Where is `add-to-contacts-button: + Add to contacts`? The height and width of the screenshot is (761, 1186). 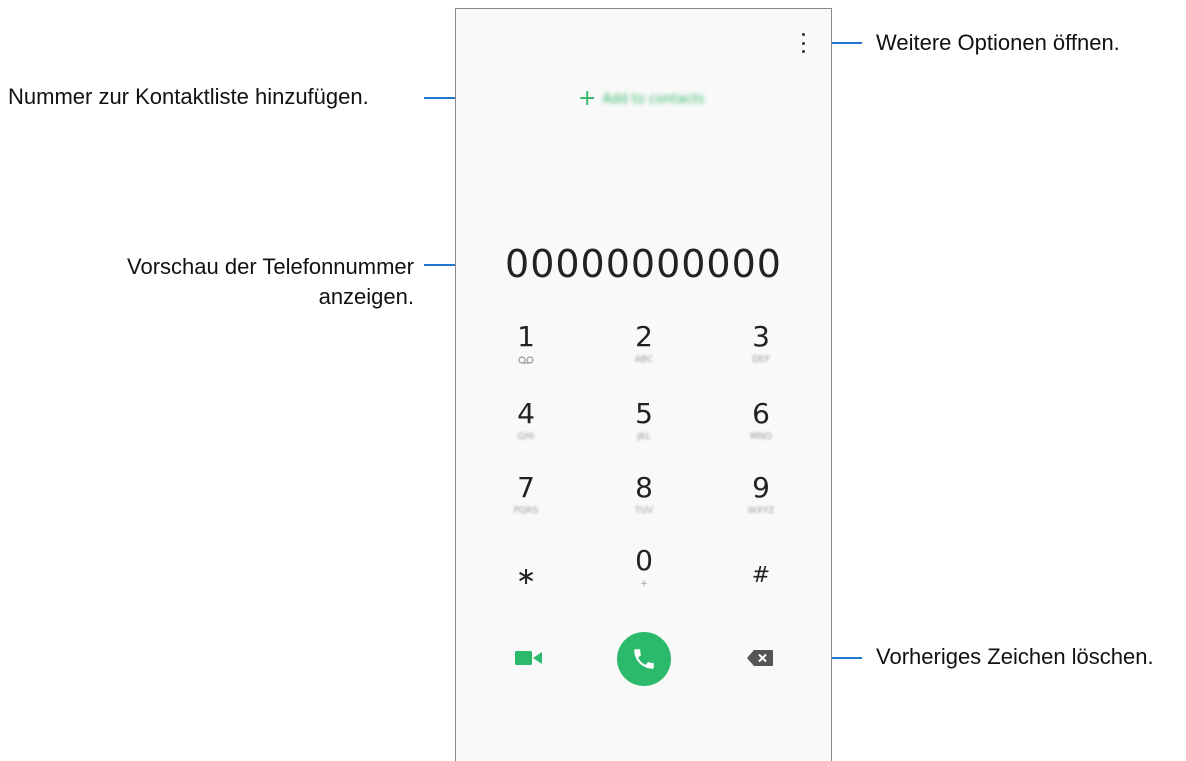 add-to-contacts-button: + Add to contacts is located at coordinates (641, 99).